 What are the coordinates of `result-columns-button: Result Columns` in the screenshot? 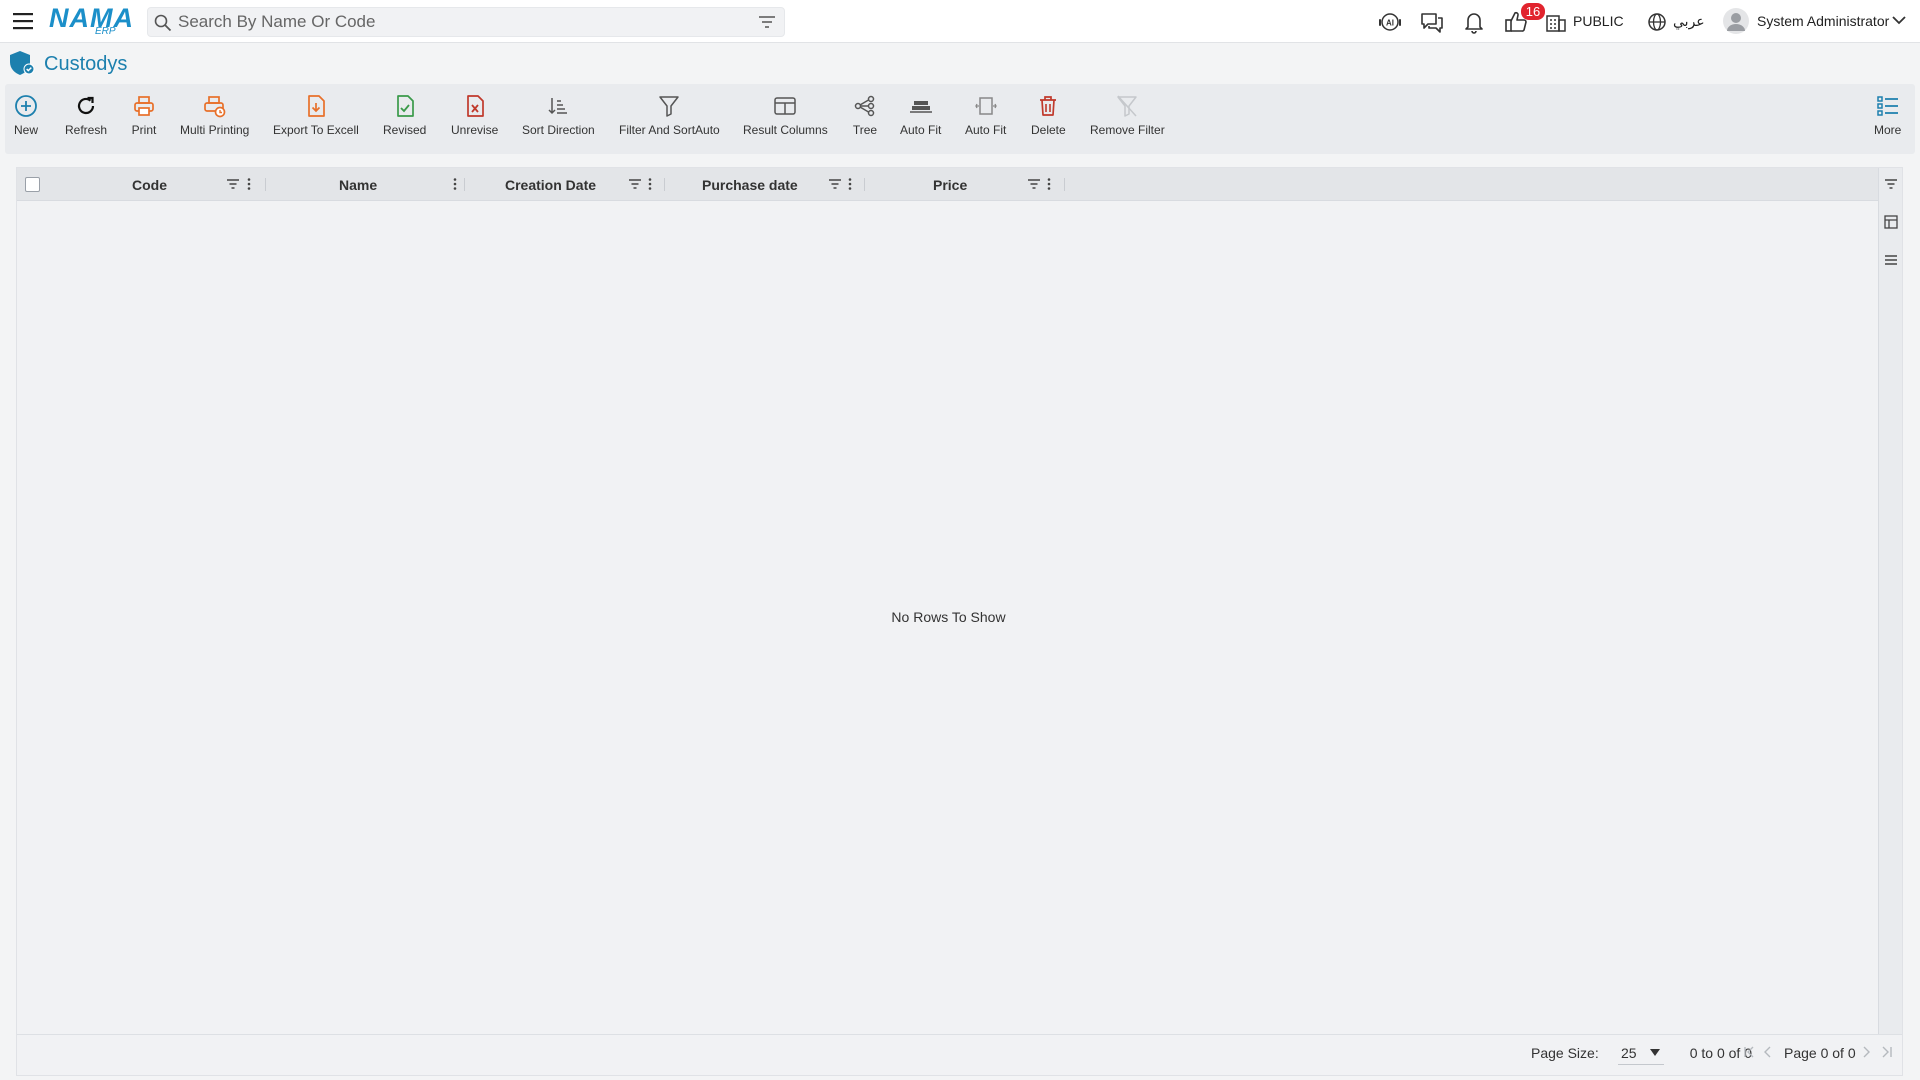 It's located at (785, 119).